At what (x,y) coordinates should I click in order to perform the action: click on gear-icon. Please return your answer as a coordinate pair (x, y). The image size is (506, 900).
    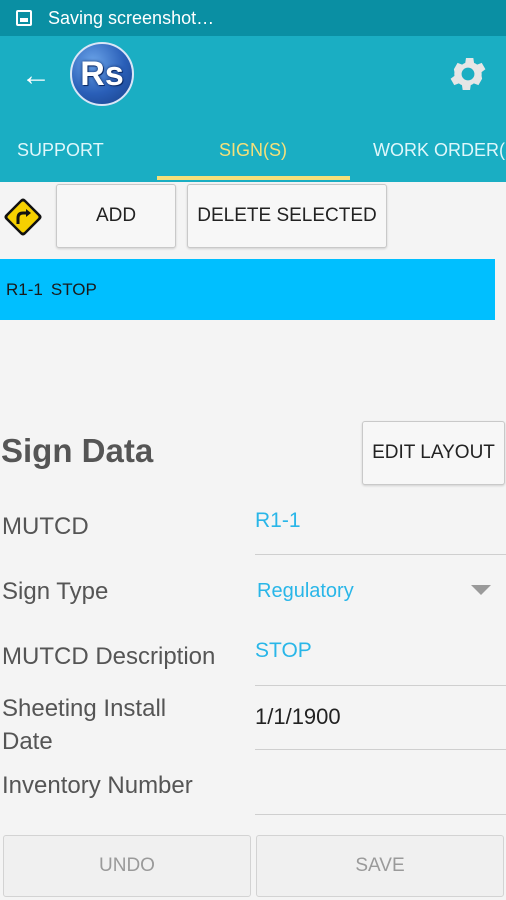
    Looking at the image, I should click on (468, 74).